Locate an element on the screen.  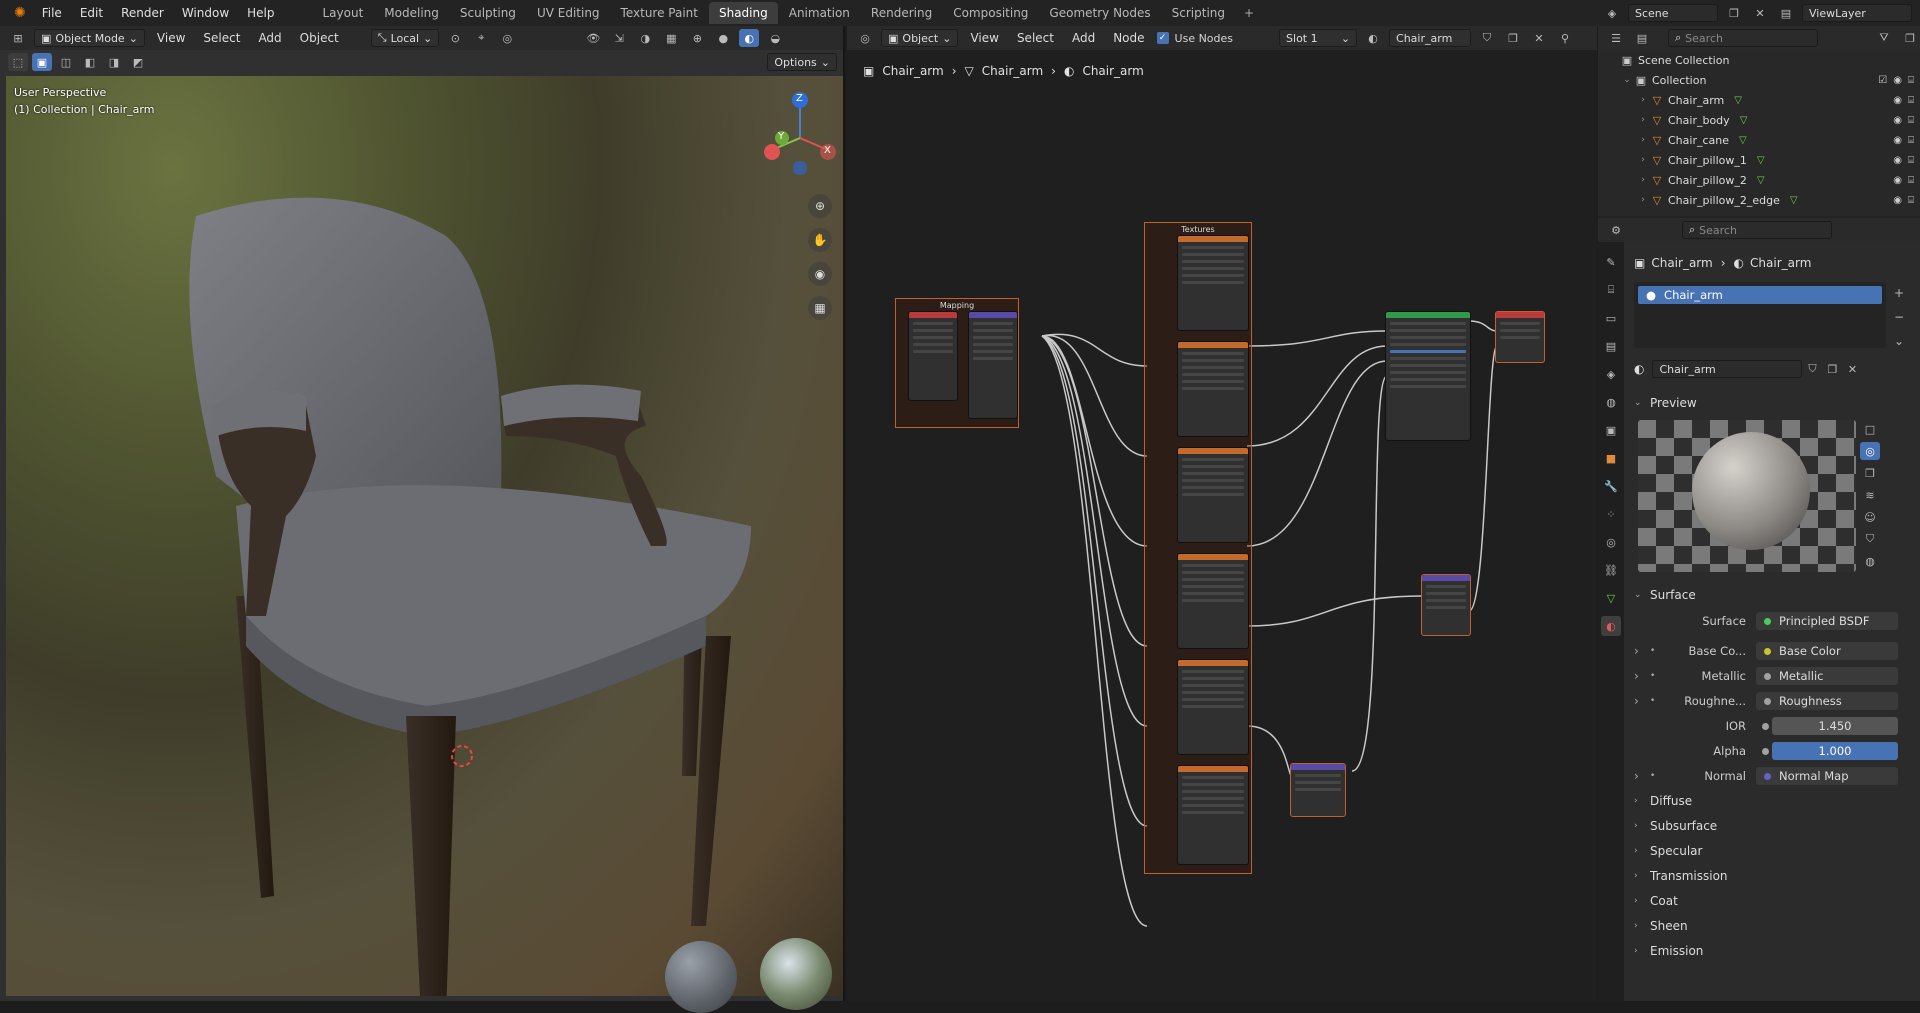
constraints-tab-icon: ⛓ is located at coordinates (1611, 570).